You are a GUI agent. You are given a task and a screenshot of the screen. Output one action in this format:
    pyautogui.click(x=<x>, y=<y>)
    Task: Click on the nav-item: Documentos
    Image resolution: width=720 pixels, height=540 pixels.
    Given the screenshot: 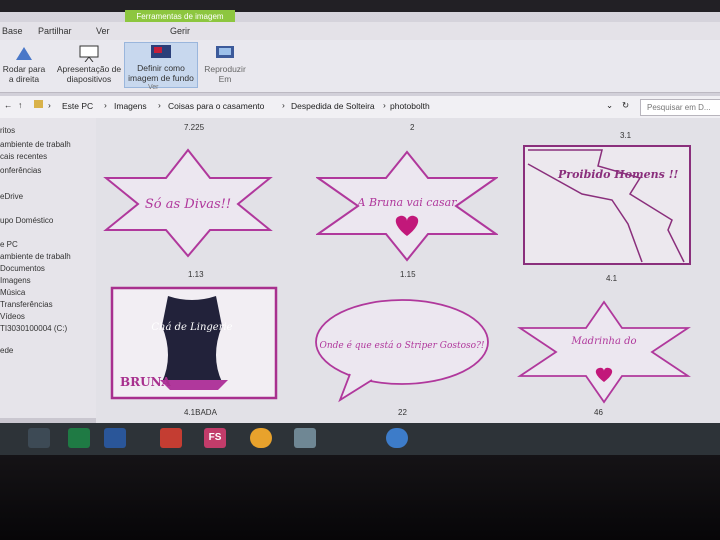 What is the action you would take?
    pyautogui.click(x=22, y=268)
    